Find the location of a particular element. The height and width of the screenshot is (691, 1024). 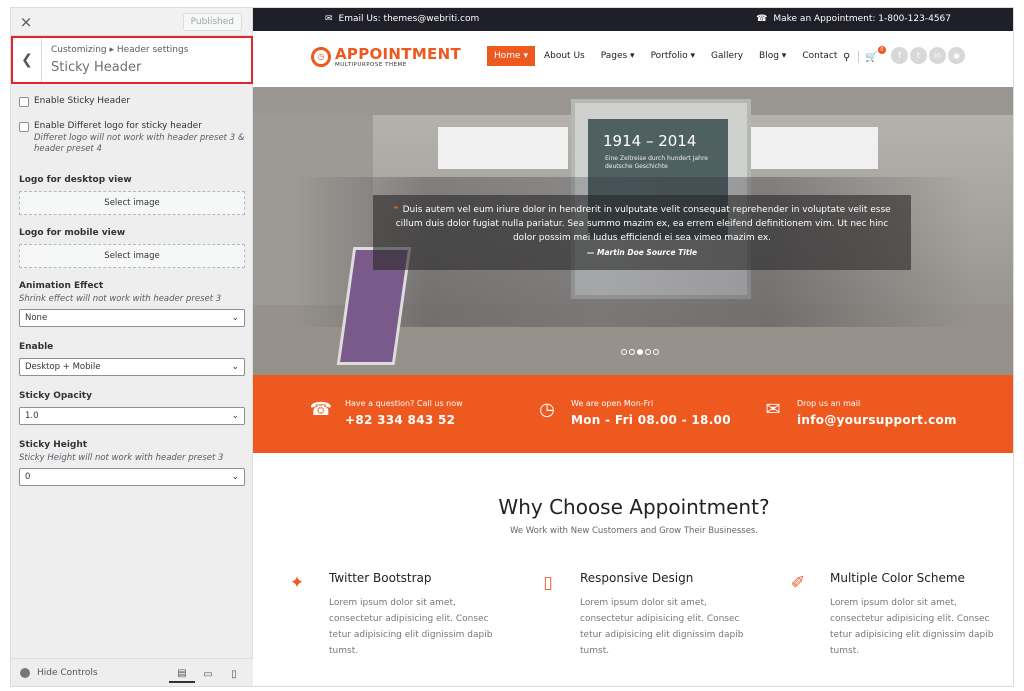

slider-dots is located at coordinates (641, 352).